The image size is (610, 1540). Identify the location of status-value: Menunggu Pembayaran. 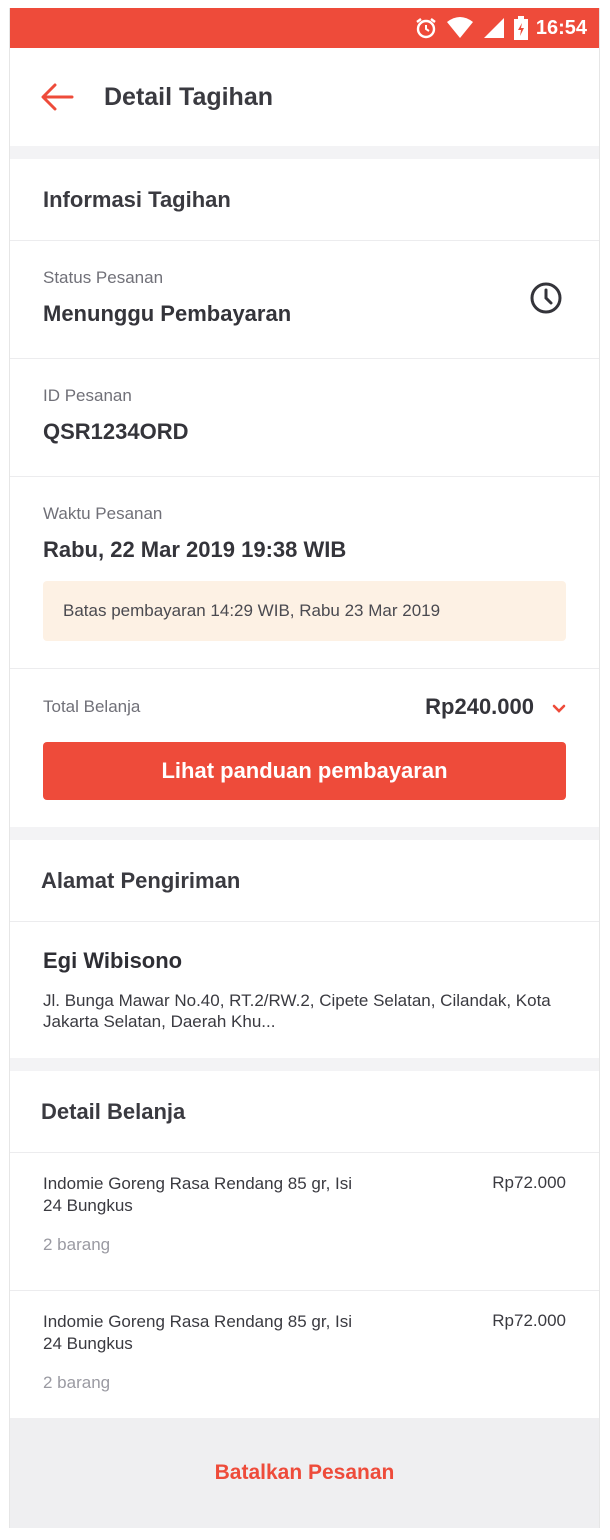
(167, 313).